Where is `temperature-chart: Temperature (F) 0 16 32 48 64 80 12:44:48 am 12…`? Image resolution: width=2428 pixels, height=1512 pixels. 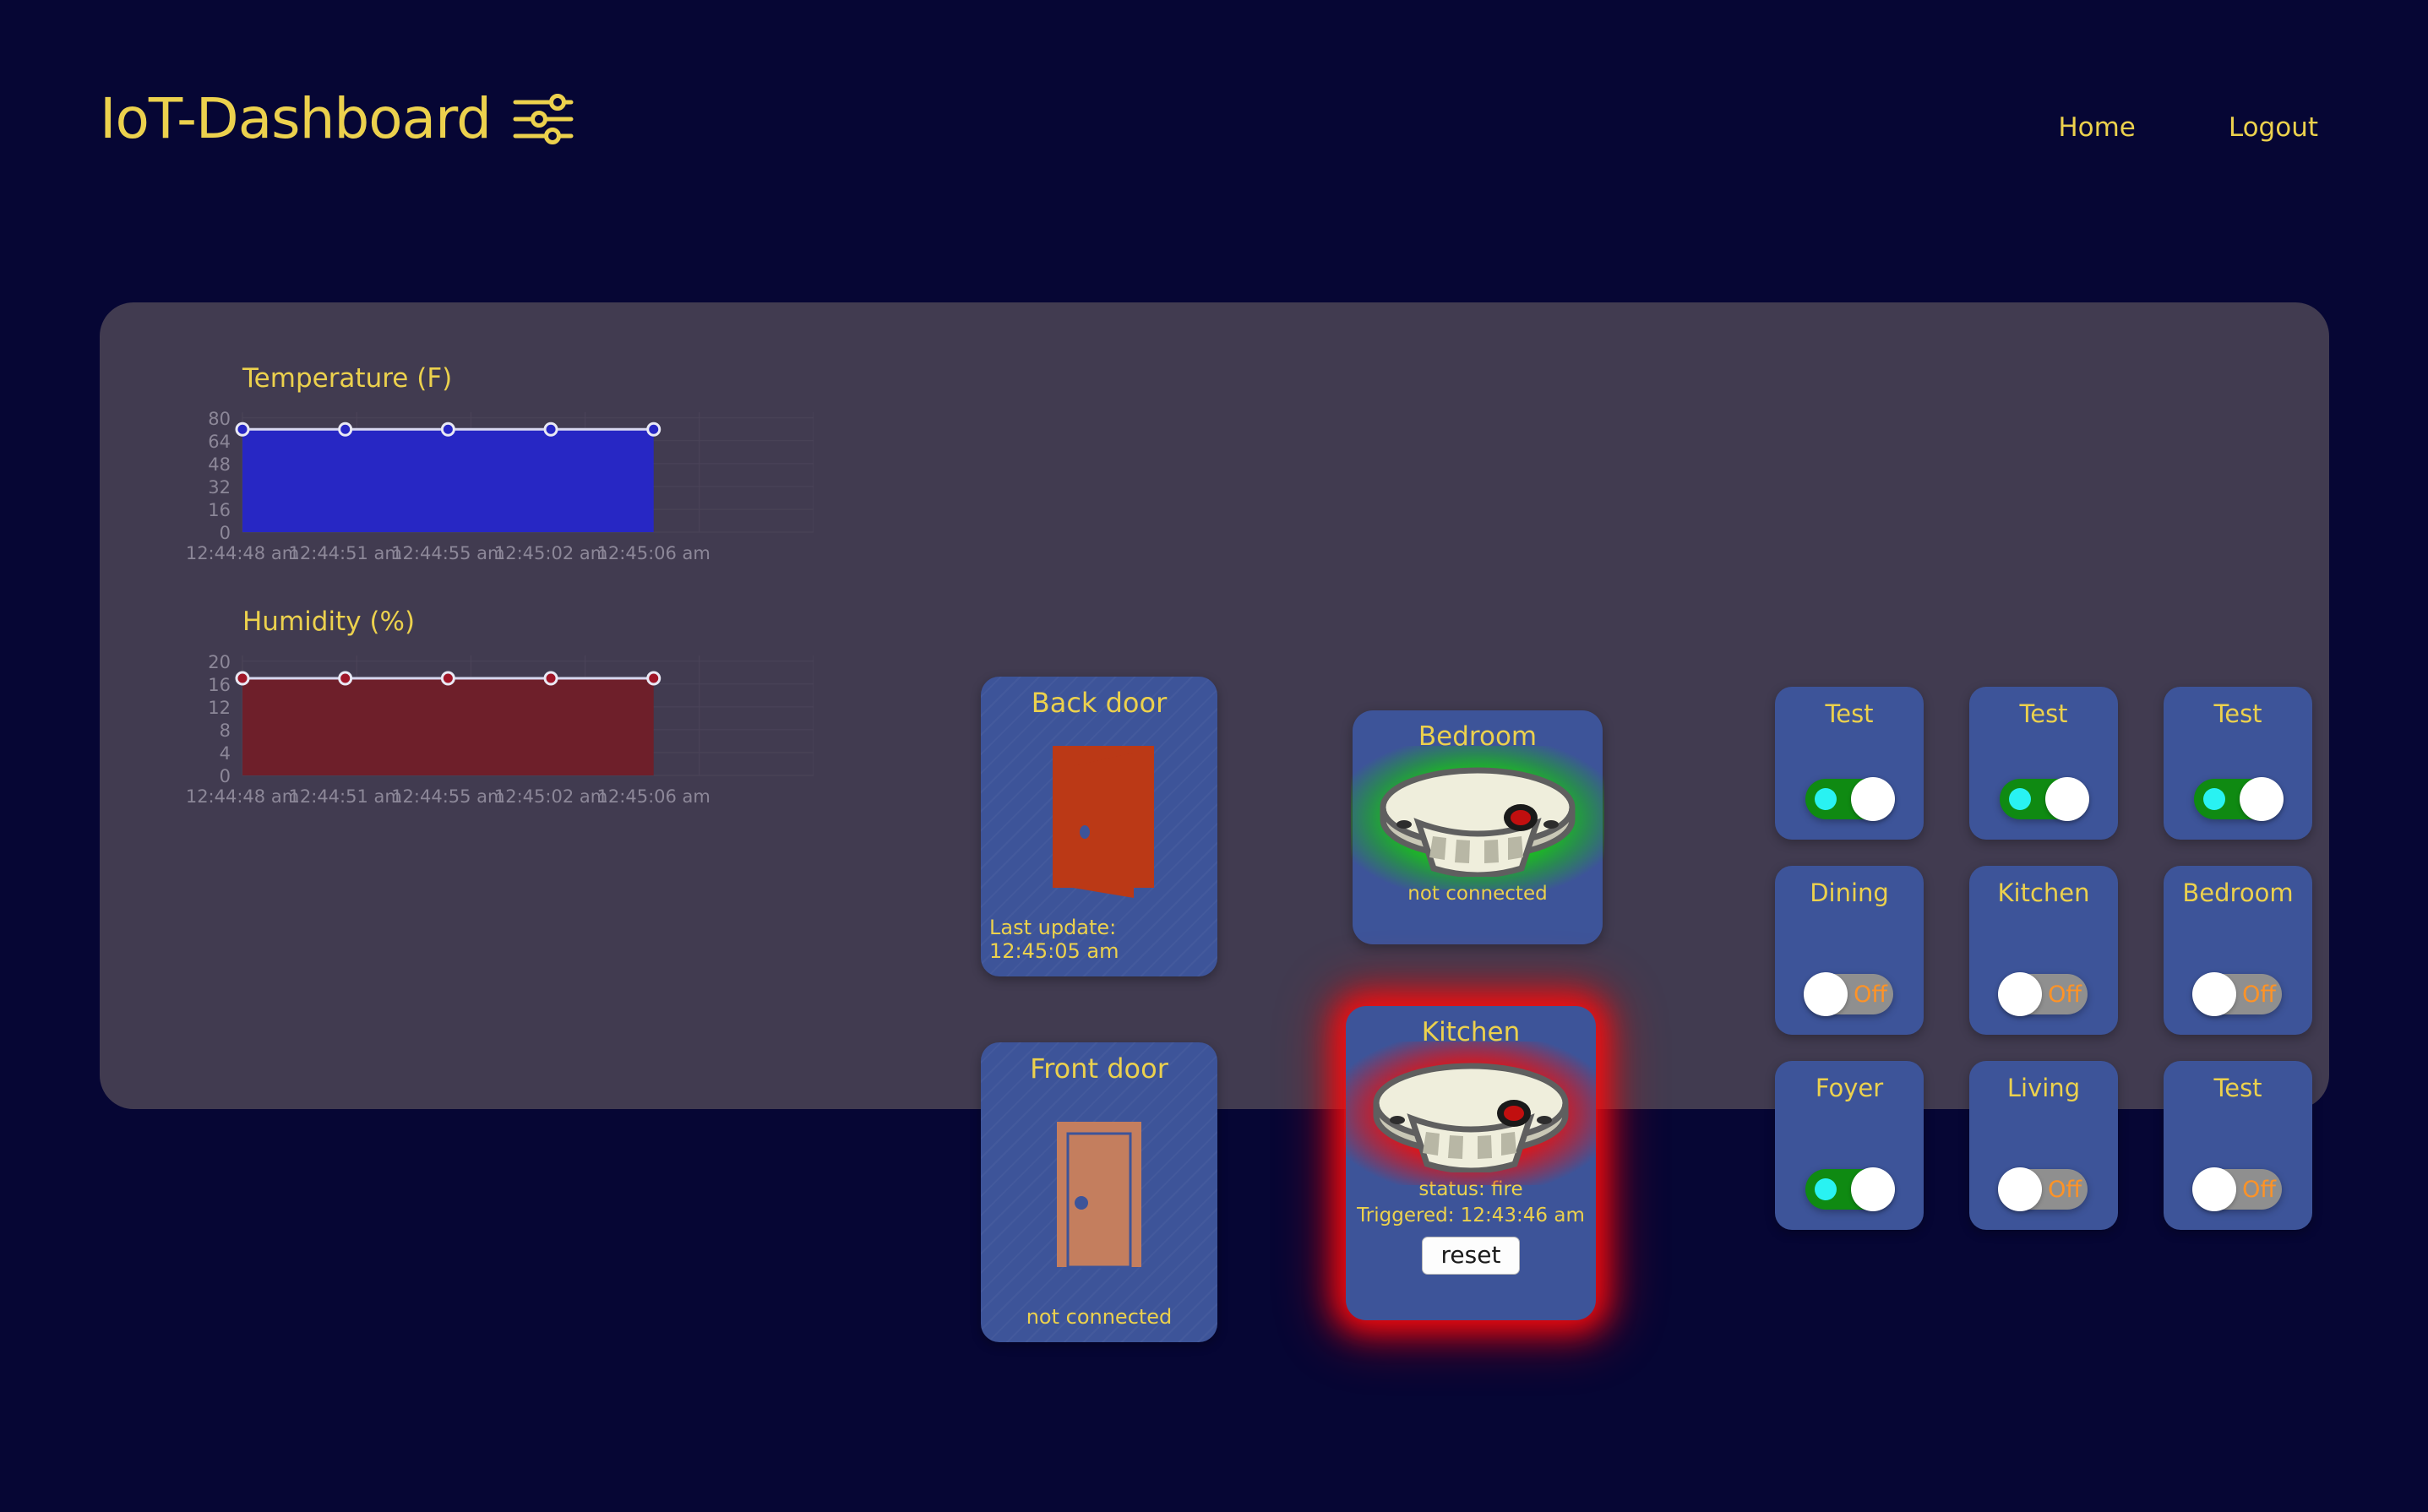 temperature-chart: Temperature (F) 0 16 32 48 64 80 12:44:48 am 12… is located at coordinates (492, 468).